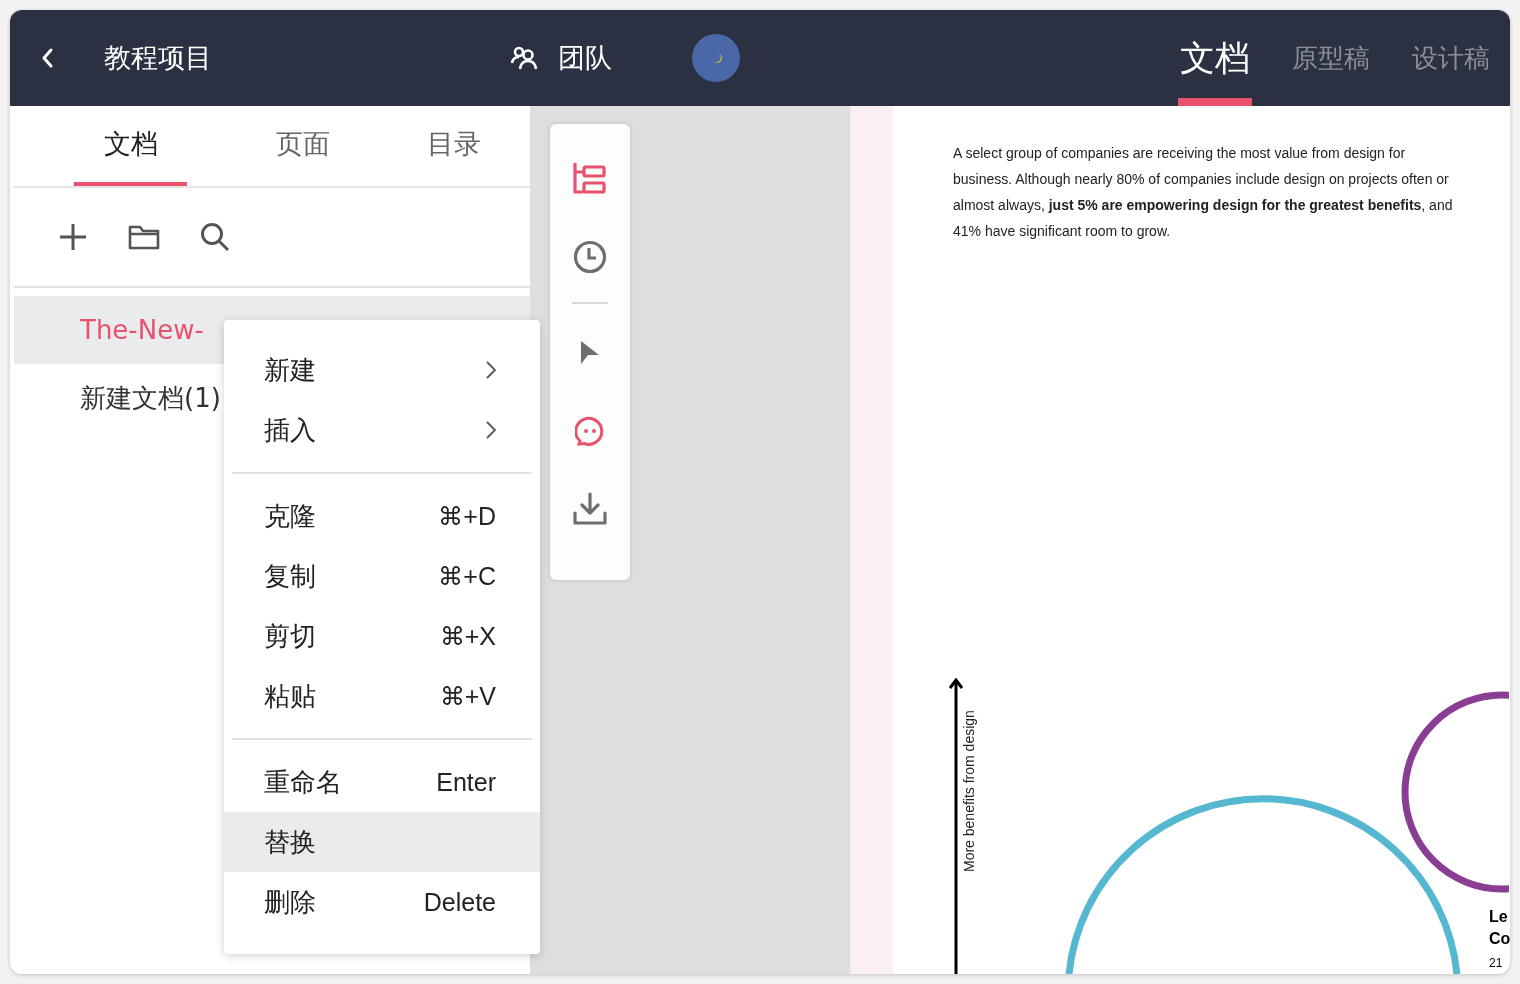 The width and height of the screenshot is (1520, 984). Describe the element at coordinates (459, 902) in the screenshot. I see `shortcut-label: Delete` at that location.